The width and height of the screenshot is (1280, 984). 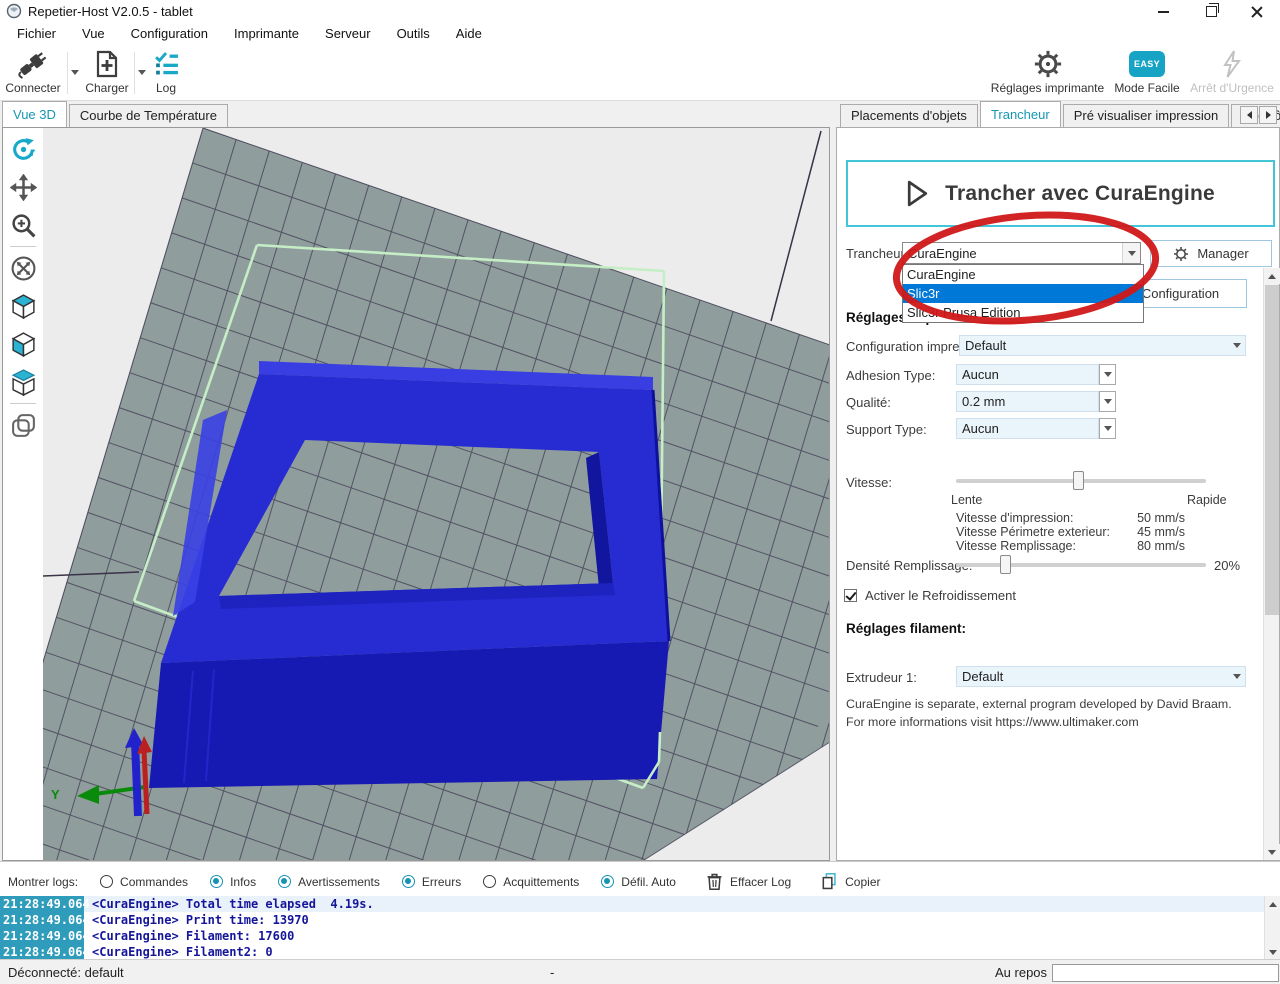 I want to click on support-label: Support Type:, so click(x=886, y=429).